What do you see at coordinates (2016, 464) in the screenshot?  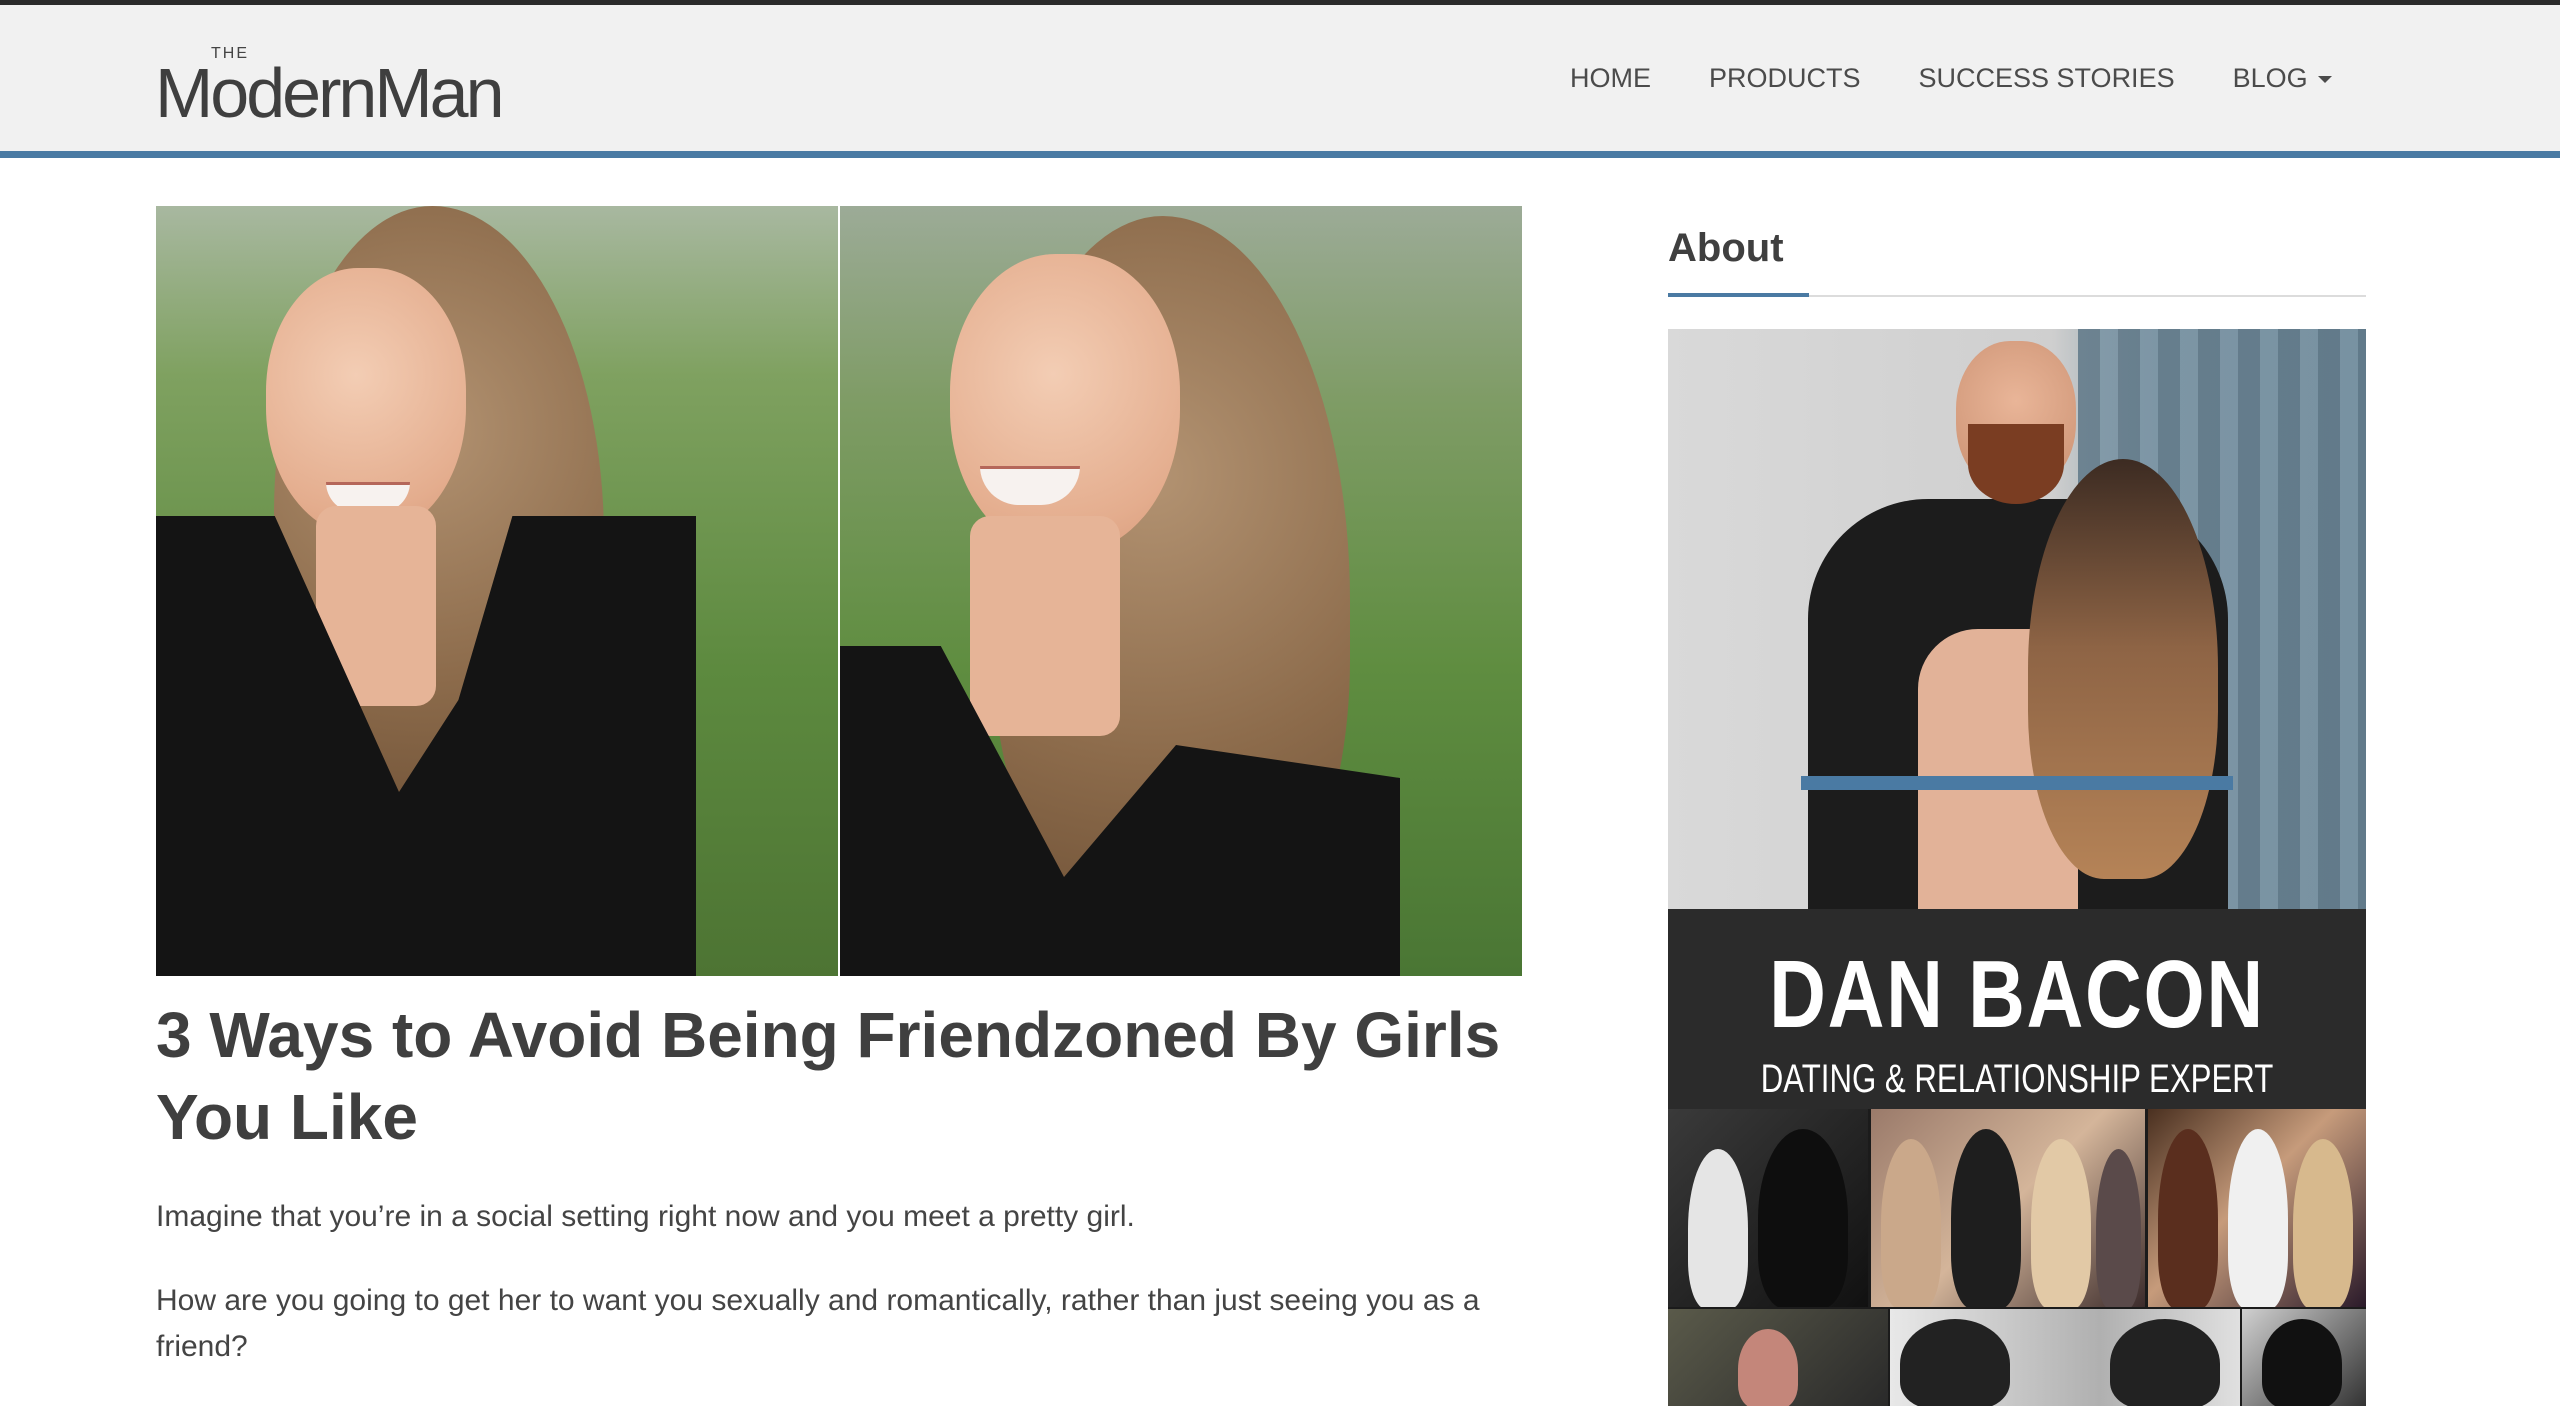 I see `beard-shape` at bounding box center [2016, 464].